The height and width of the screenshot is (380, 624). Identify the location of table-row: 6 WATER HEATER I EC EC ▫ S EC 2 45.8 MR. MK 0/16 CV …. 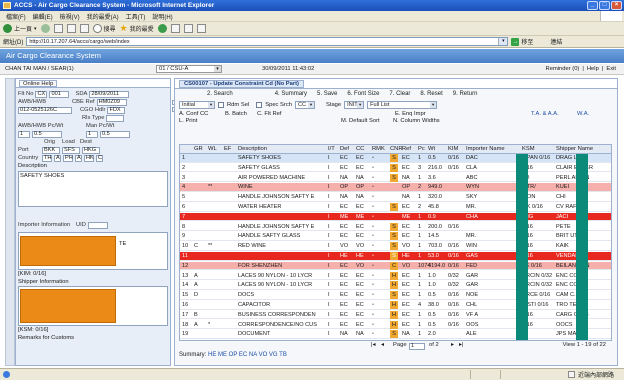
(395, 207).